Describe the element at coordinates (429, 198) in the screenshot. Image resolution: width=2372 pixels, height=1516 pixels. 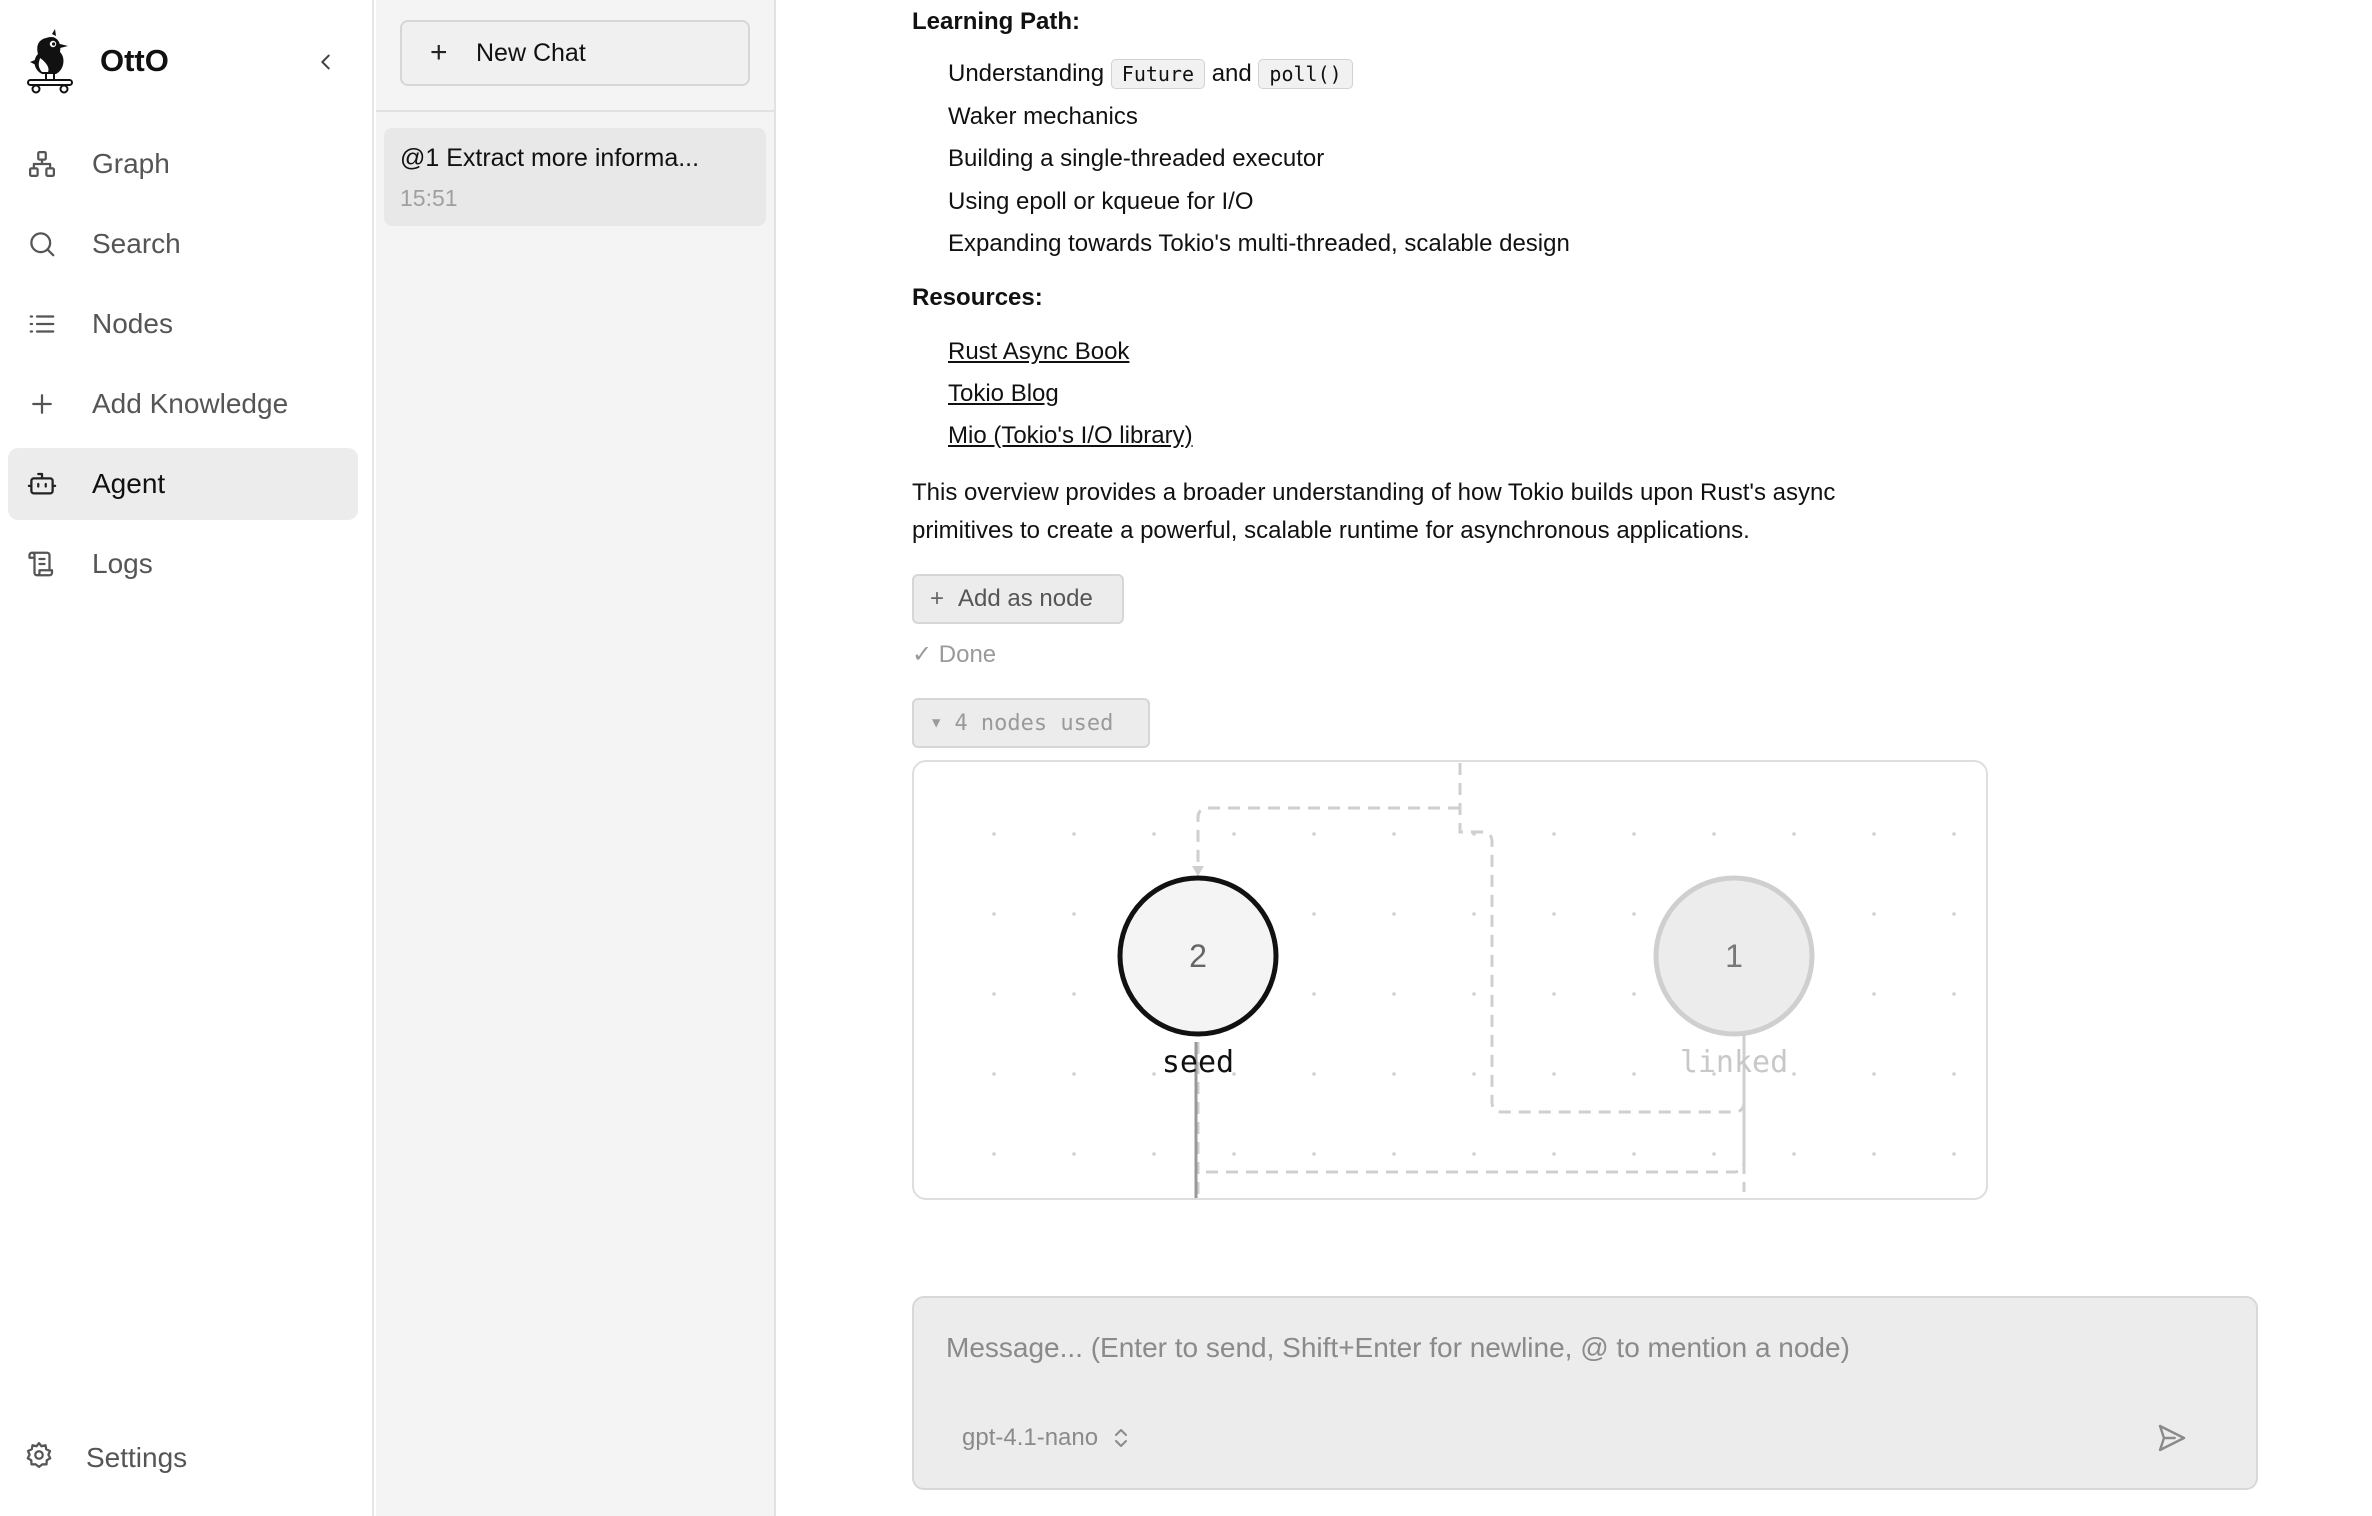
I see `chat-timestamp: 15:51` at that location.